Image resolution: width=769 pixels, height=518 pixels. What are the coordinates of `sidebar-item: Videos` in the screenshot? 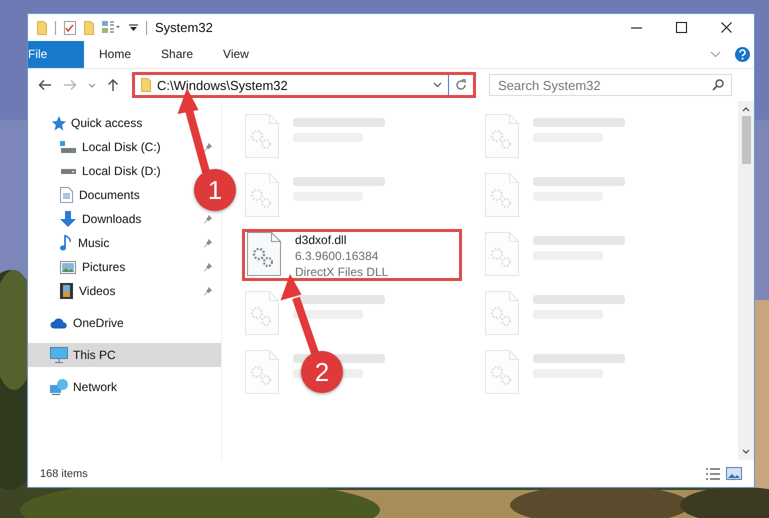 It's located at (88, 291).